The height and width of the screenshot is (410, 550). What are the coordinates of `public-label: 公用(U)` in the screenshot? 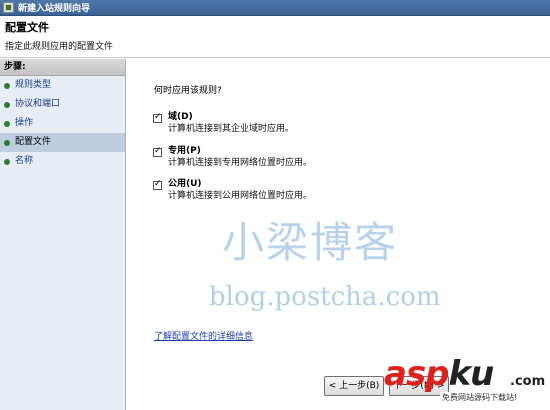 It's located at (185, 184).